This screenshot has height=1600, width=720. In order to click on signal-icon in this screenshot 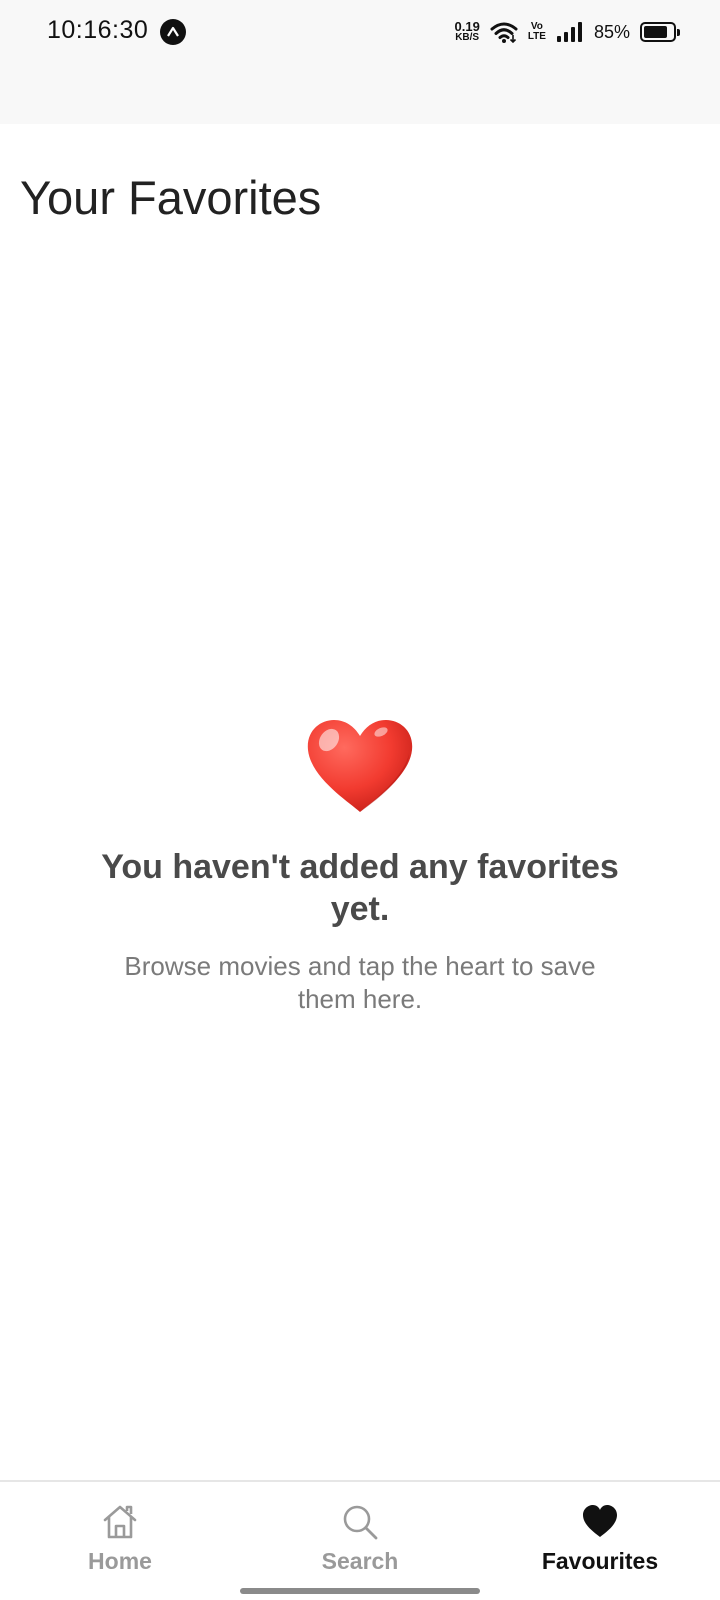, I will do `click(569, 32)`.